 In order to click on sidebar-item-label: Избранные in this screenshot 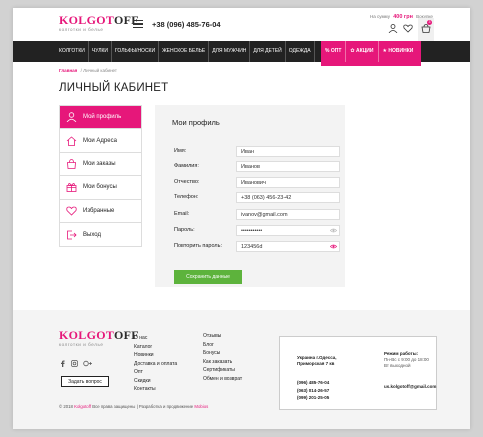, I will do `click(99, 210)`.